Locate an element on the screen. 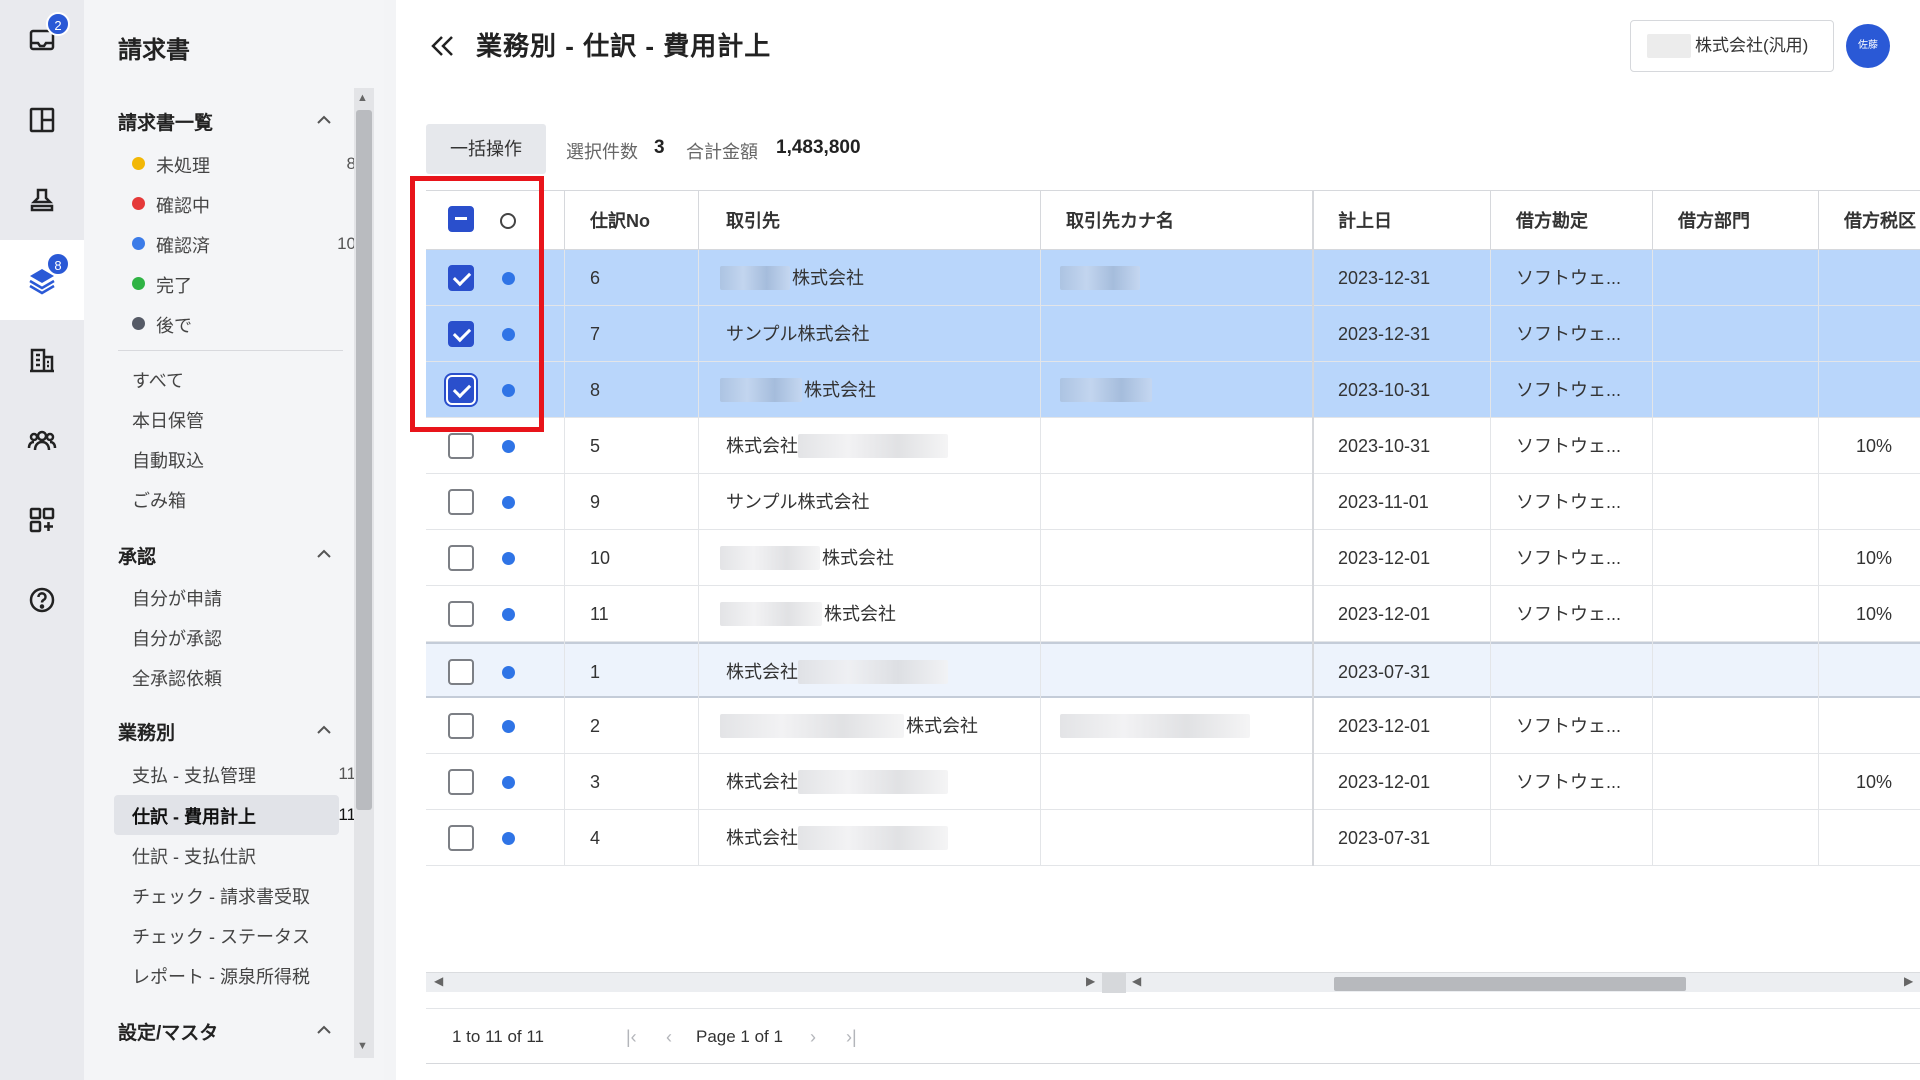 The height and width of the screenshot is (1080, 1920). total-label: 合計金額 is located at coordinates (722, 152).